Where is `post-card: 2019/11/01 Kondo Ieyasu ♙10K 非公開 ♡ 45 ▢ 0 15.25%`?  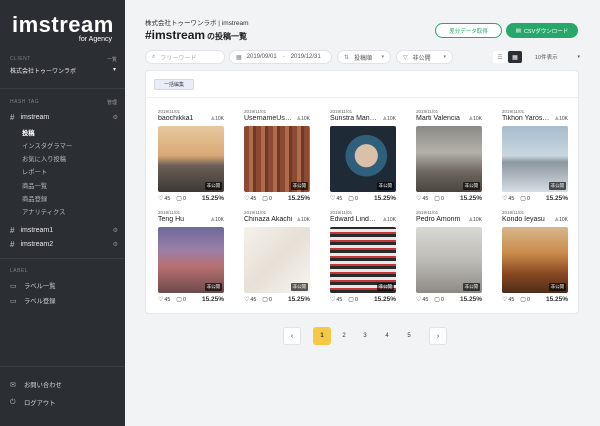
post-card: 2019/11/01 Kondo Ieyasu ♙10K 非公開 ♡ 45 ▢ 0 15.25% is located at coordinates (535, 256).